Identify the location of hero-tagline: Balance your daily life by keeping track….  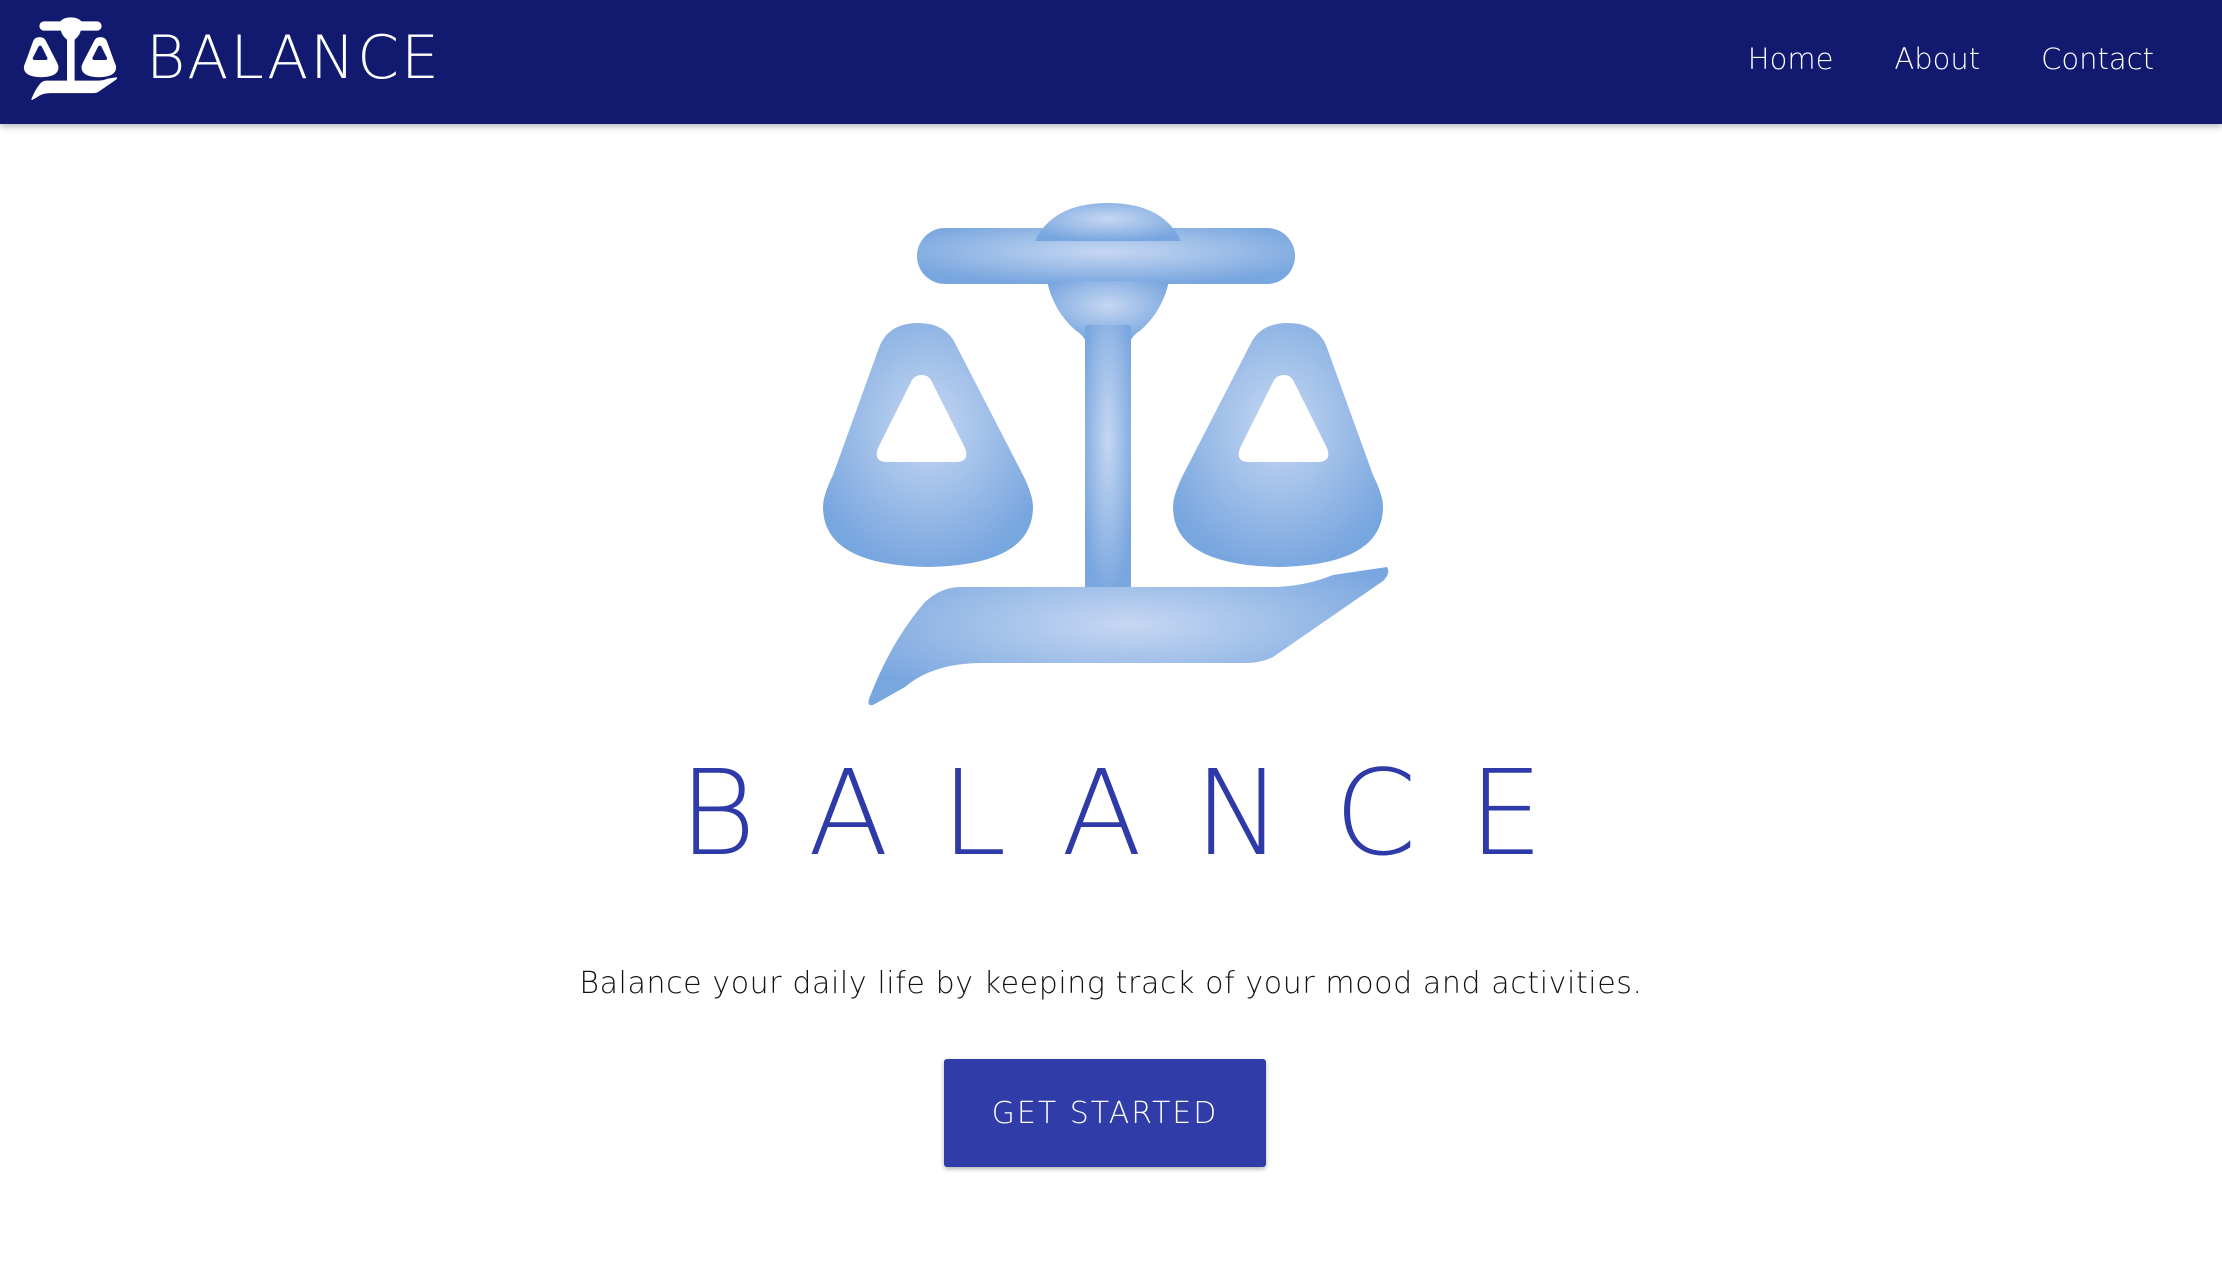
(1111, 983).